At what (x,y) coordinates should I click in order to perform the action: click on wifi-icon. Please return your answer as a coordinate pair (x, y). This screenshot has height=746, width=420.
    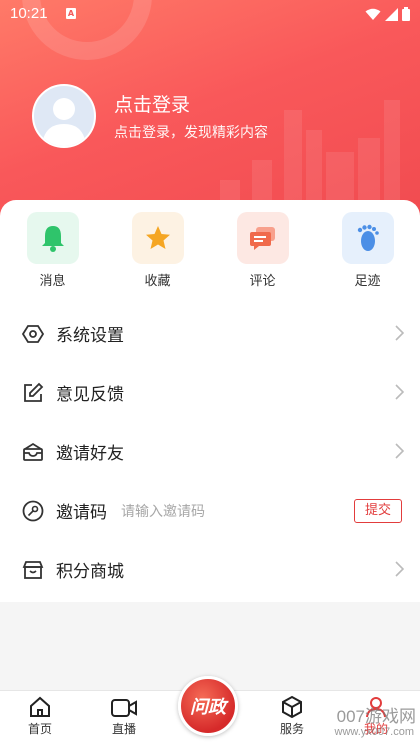
    Looking at the image, I should click on (373, 14).